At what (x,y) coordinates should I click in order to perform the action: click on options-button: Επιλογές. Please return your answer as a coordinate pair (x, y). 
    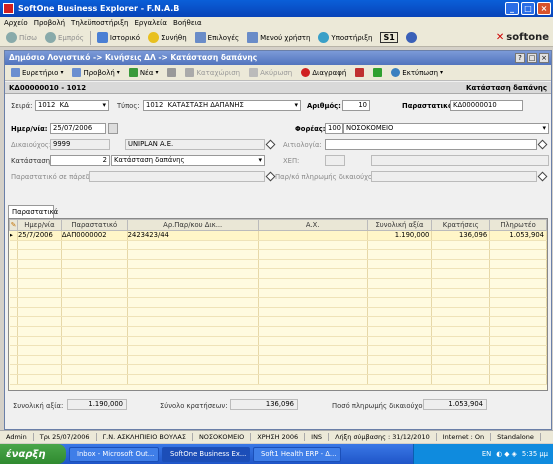
    Looking at the image, I should click on (217, 37).